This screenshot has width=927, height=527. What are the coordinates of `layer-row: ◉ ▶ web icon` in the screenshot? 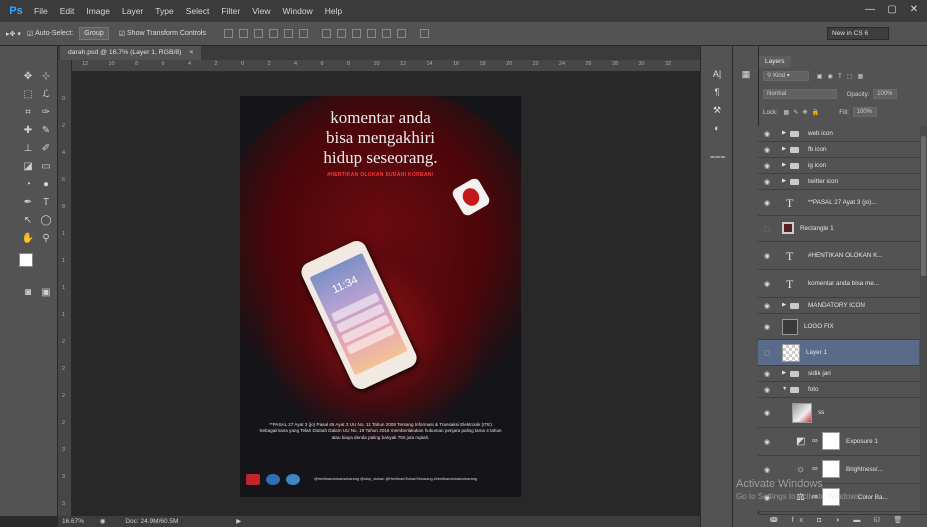 It's located at (838, 134).